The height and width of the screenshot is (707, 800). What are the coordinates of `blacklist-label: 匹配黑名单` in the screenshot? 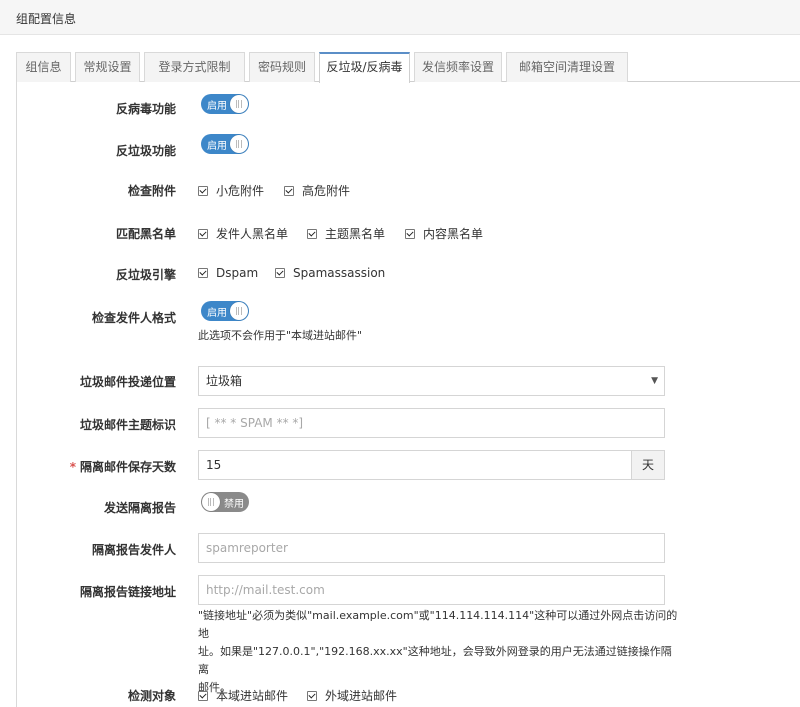 It's located at (145, 234).